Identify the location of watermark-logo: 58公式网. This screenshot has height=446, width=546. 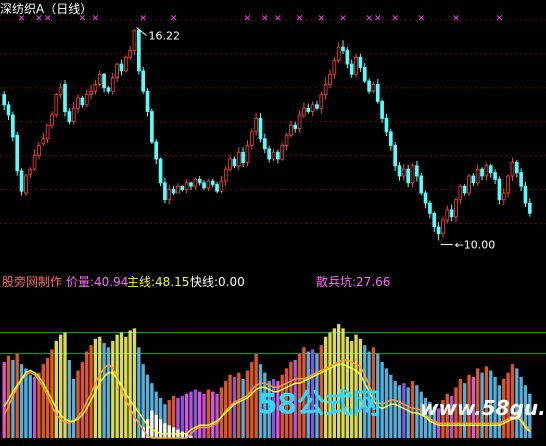
(319, 403).